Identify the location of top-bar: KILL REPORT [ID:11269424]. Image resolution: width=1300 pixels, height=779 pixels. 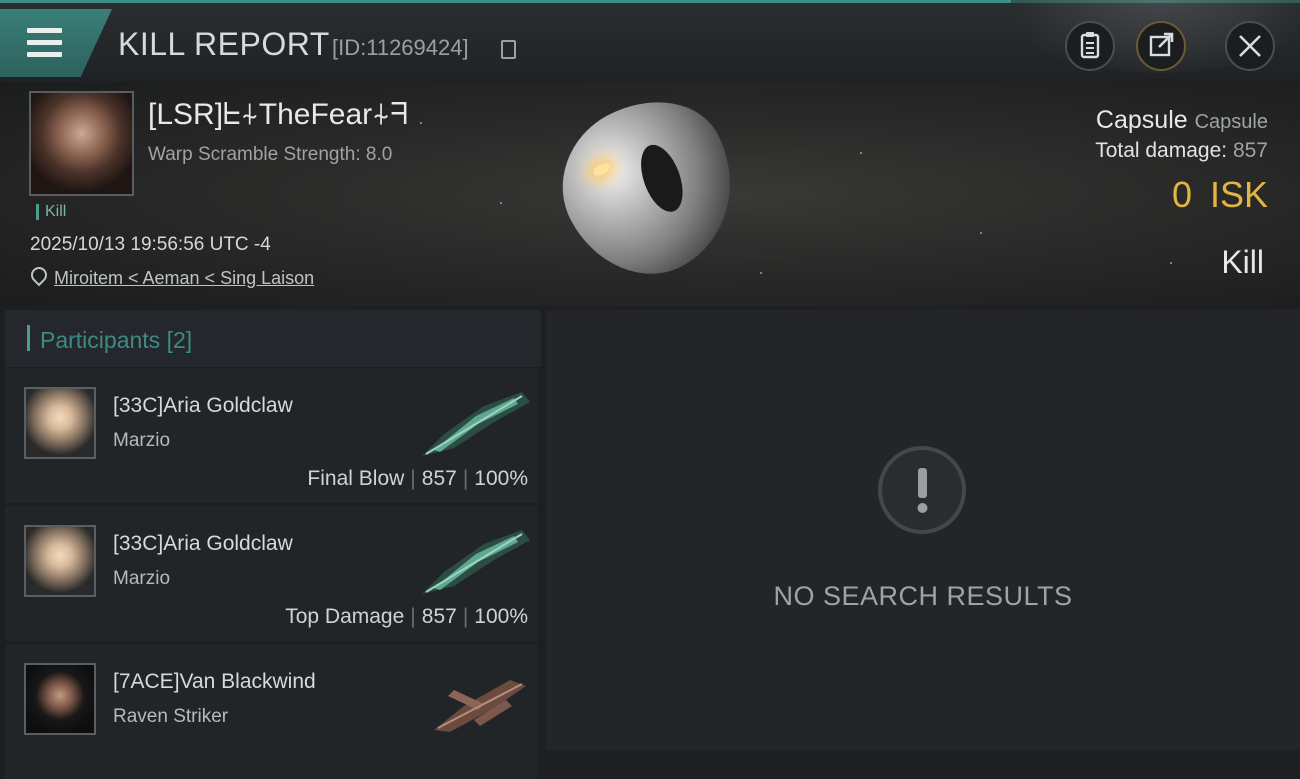
(650, 41).